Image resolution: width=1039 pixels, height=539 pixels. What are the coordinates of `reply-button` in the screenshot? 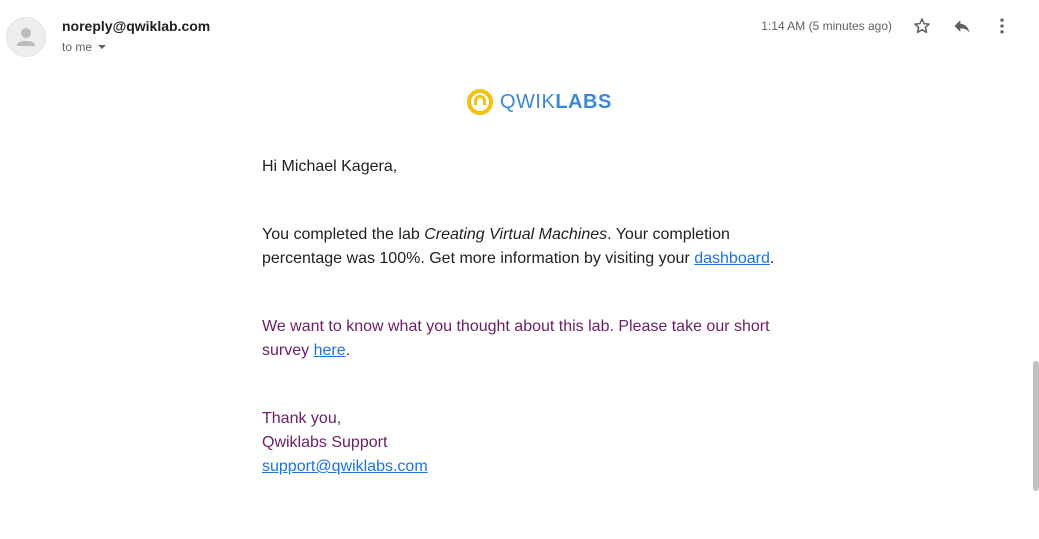 It's located at (962, 26).